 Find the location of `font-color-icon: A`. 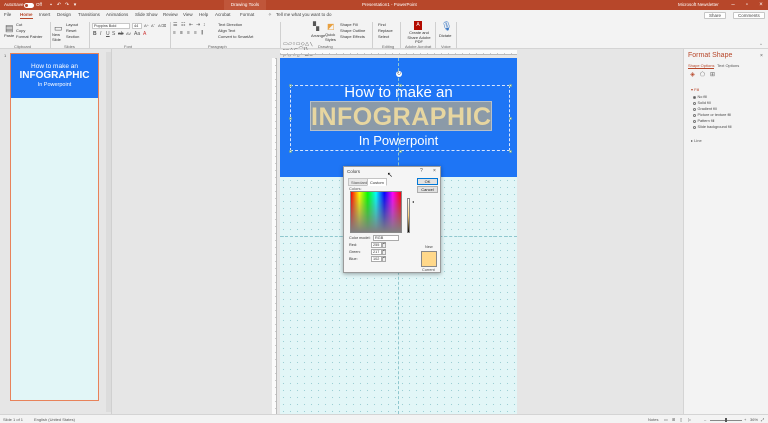

font-color-icon: A is located at coordinates (144, 34).